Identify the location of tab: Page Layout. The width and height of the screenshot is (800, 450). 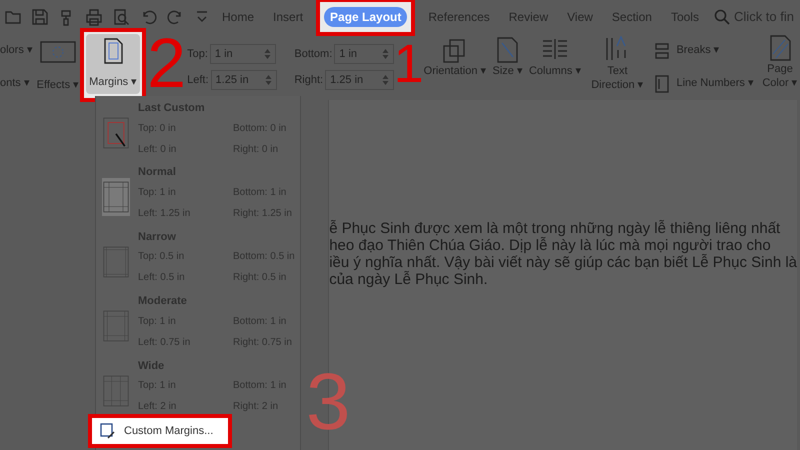
(366, 17).